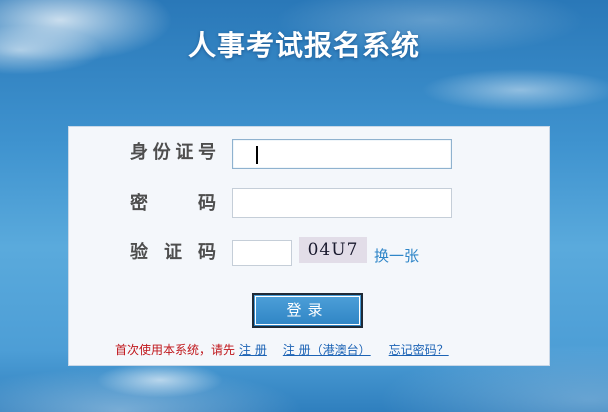 The width and height of the screenshot is (608, 412). Describe the element at coordinates (282, 350) in the screenshot. I see `footer-links: 首次使用本系统，请先注 册 注 册（港澳台） 忘记密码？` at that location.